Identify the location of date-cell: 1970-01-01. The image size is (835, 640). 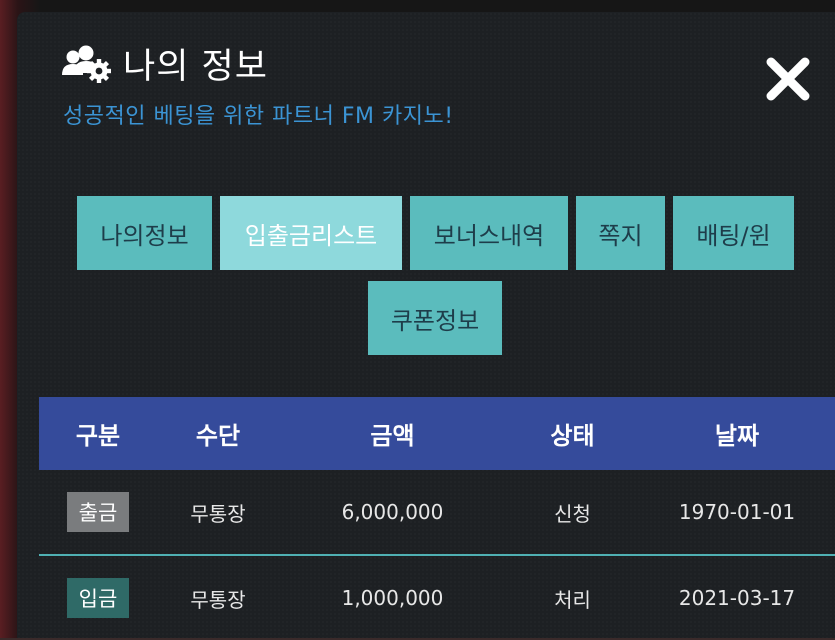
(737, 512).